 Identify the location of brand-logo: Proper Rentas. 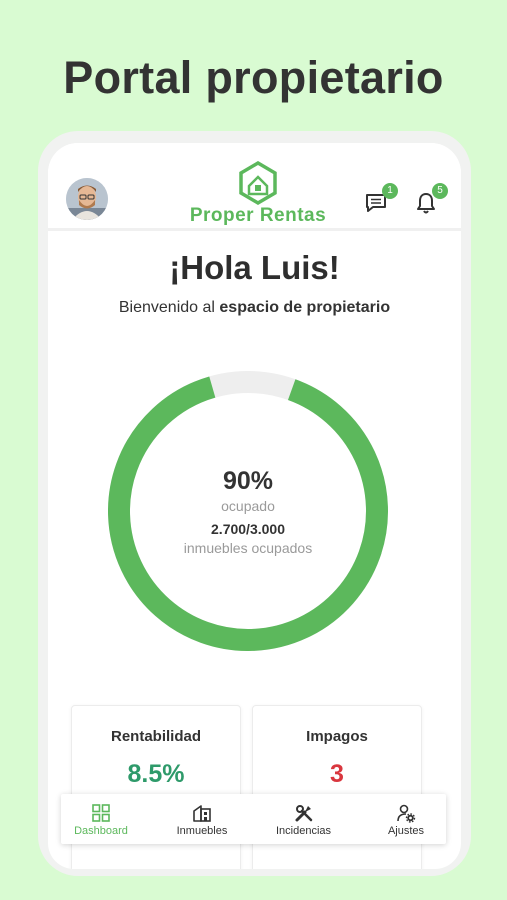
(258, 196).